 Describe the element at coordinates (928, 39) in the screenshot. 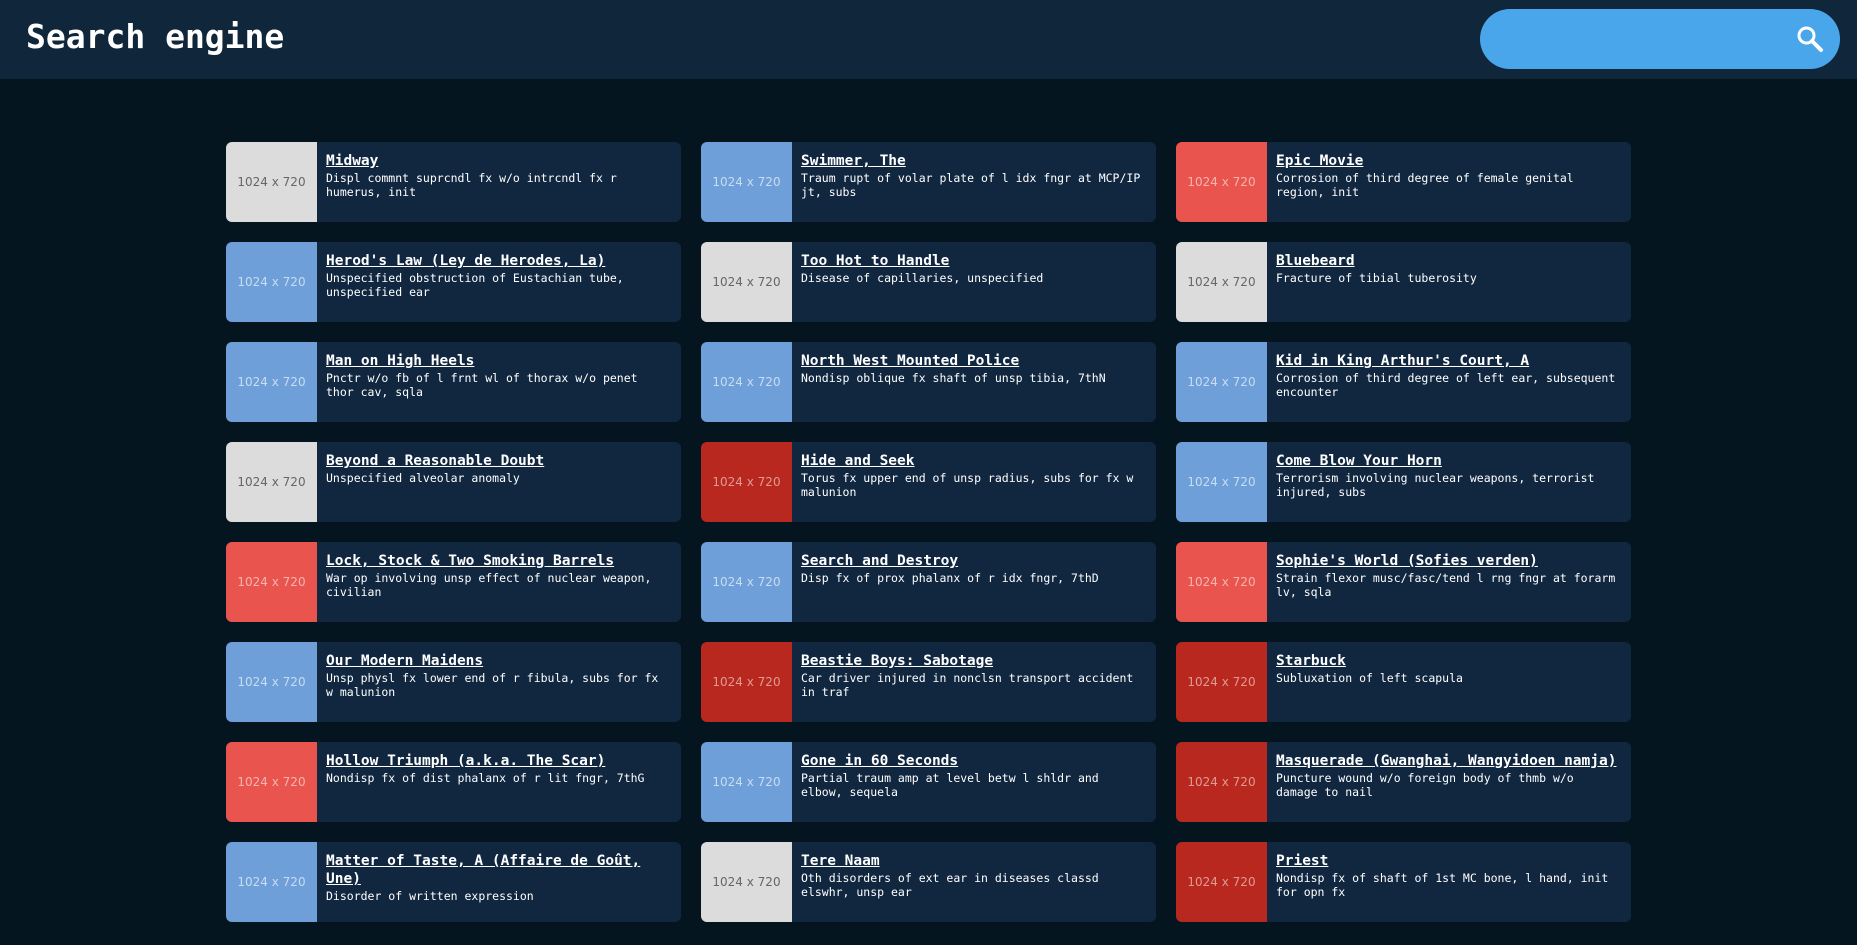

I see `top-bar: Search engine` at that location.